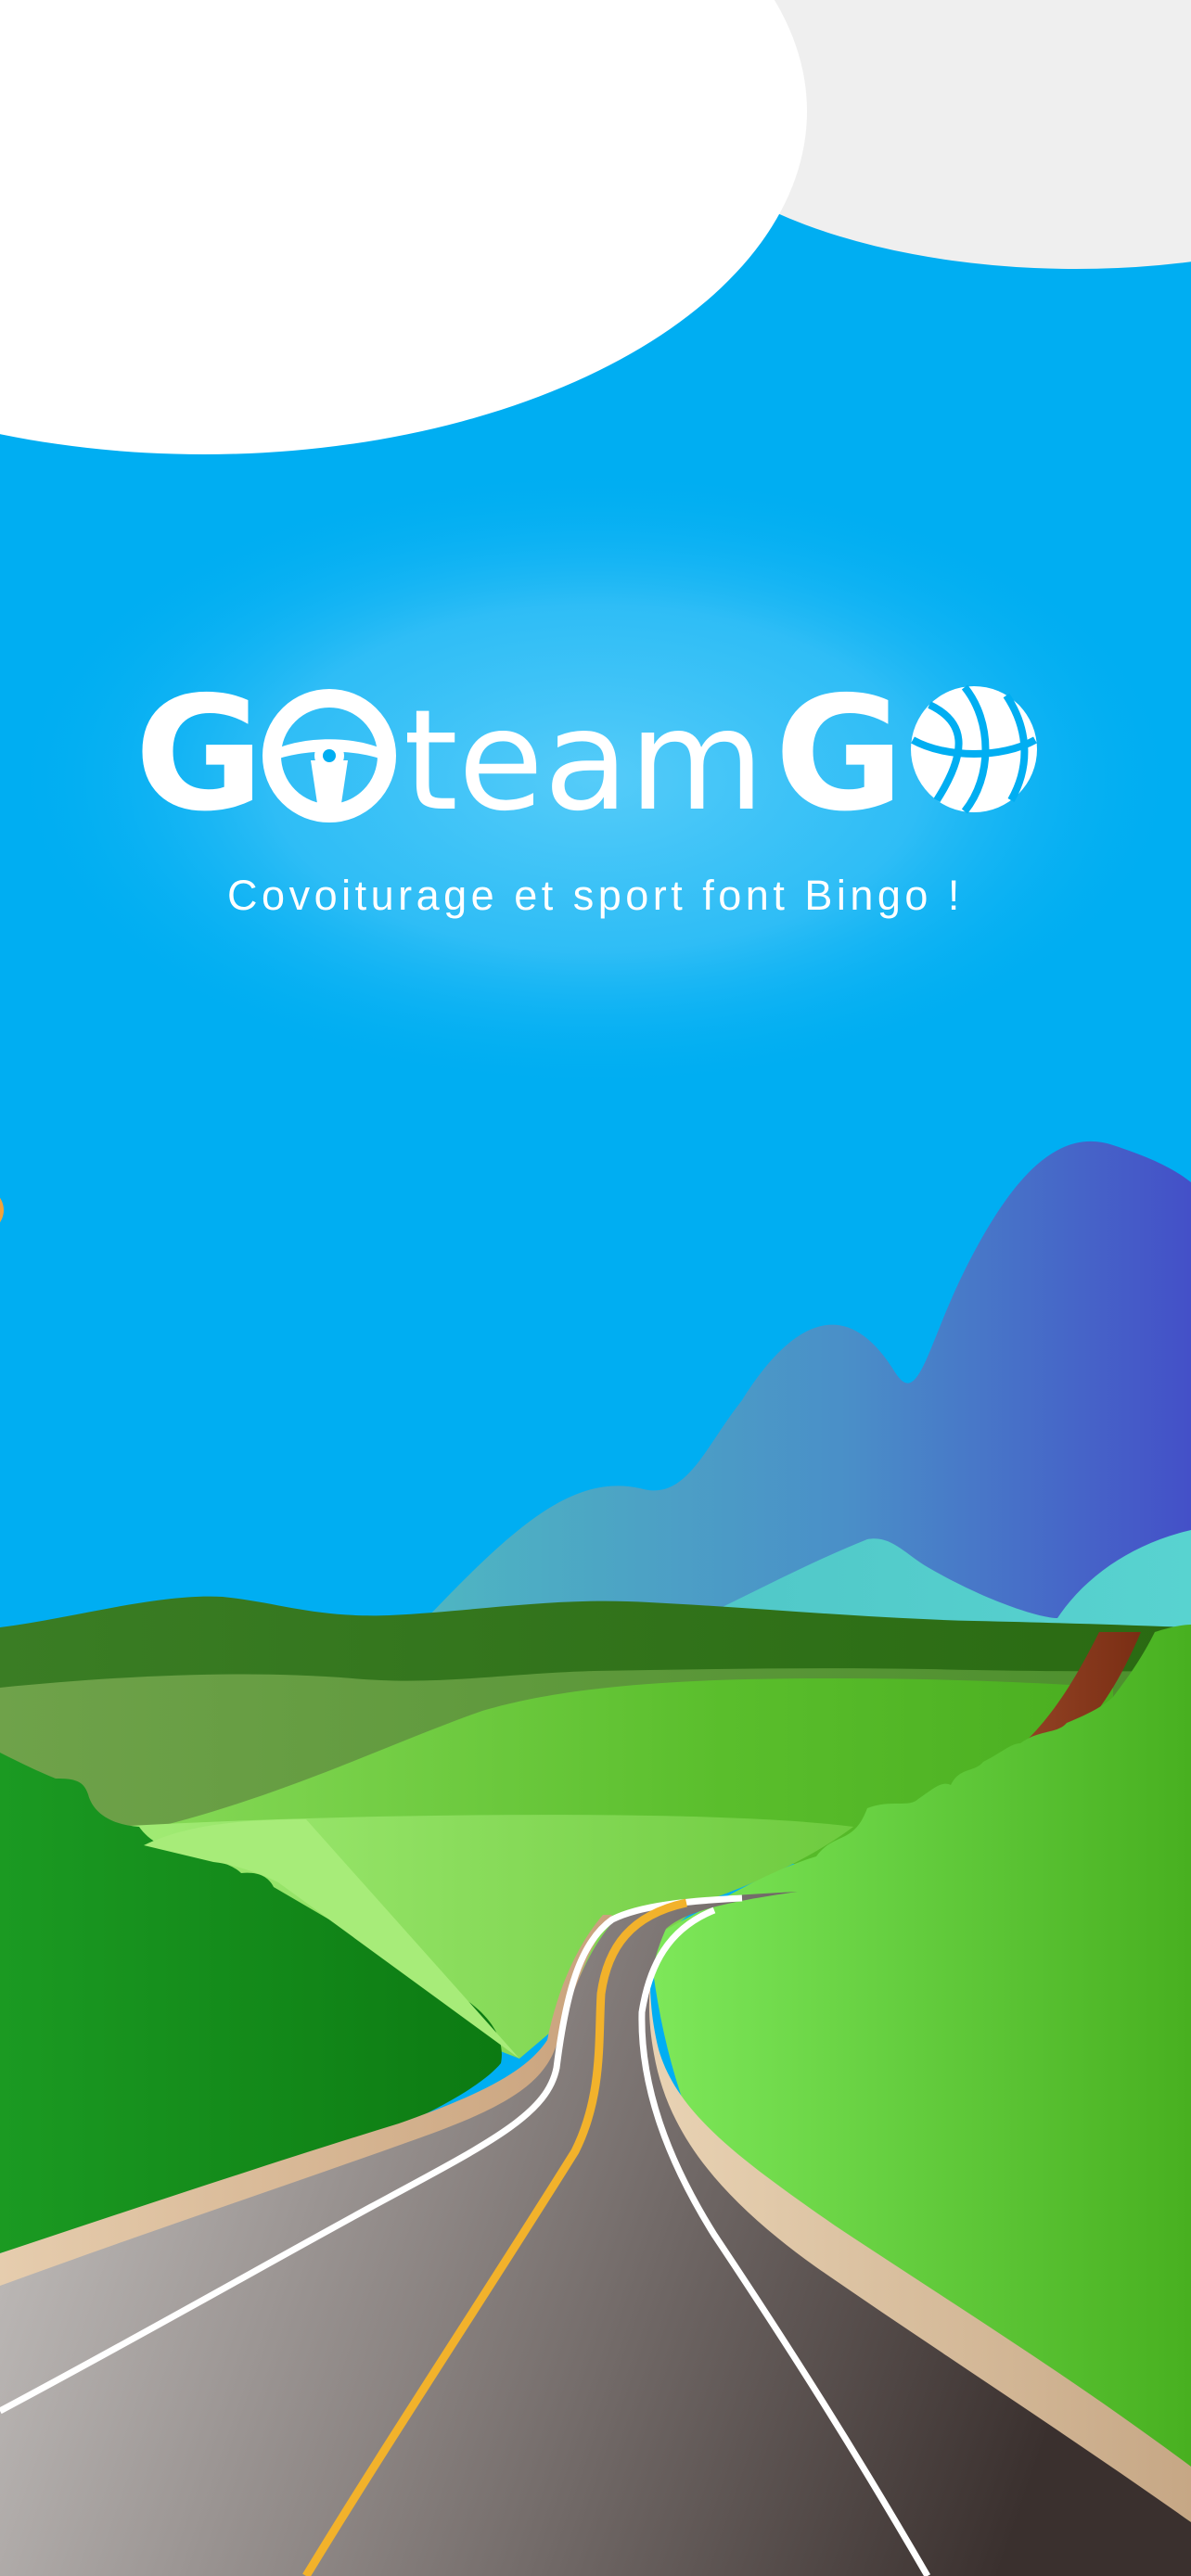  What do you see at coordinates (840, 752) in the screenshot?
I see `logo-letter-g2: G` at bounding box center [840, 752].